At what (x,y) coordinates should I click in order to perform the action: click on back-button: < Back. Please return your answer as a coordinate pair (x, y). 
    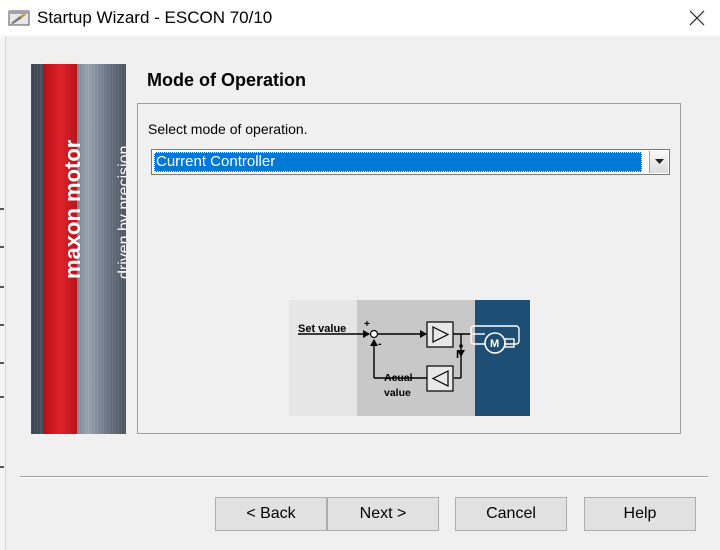
    Looking at the image, I should click on (271, 514).